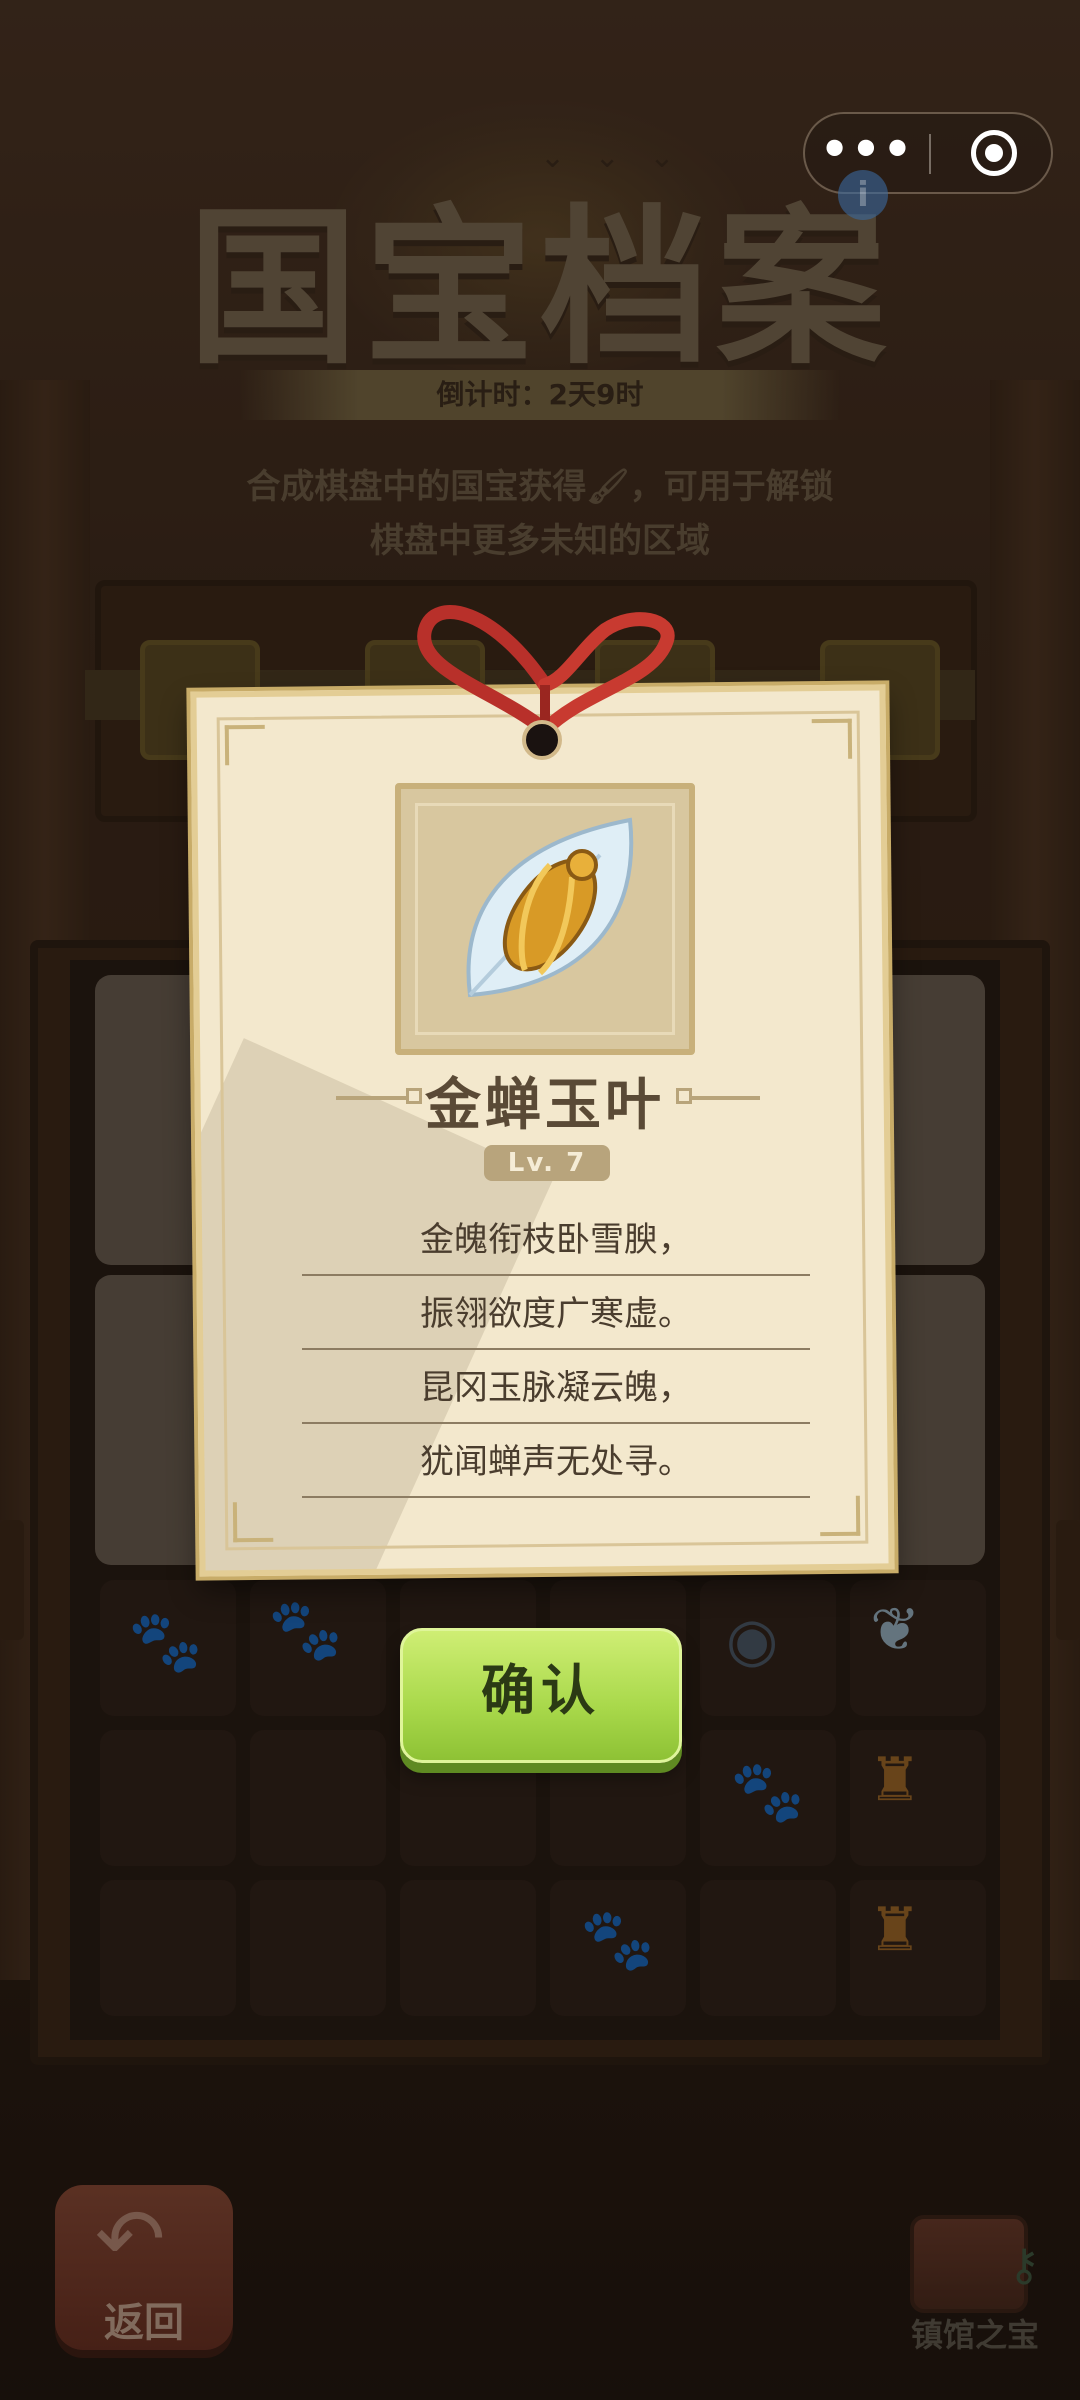 The height and width of the screenshot is (2400, 1080). I want to click on poem-line-1: 金魄衔枝卧雪腴，, so click(556, 1243).